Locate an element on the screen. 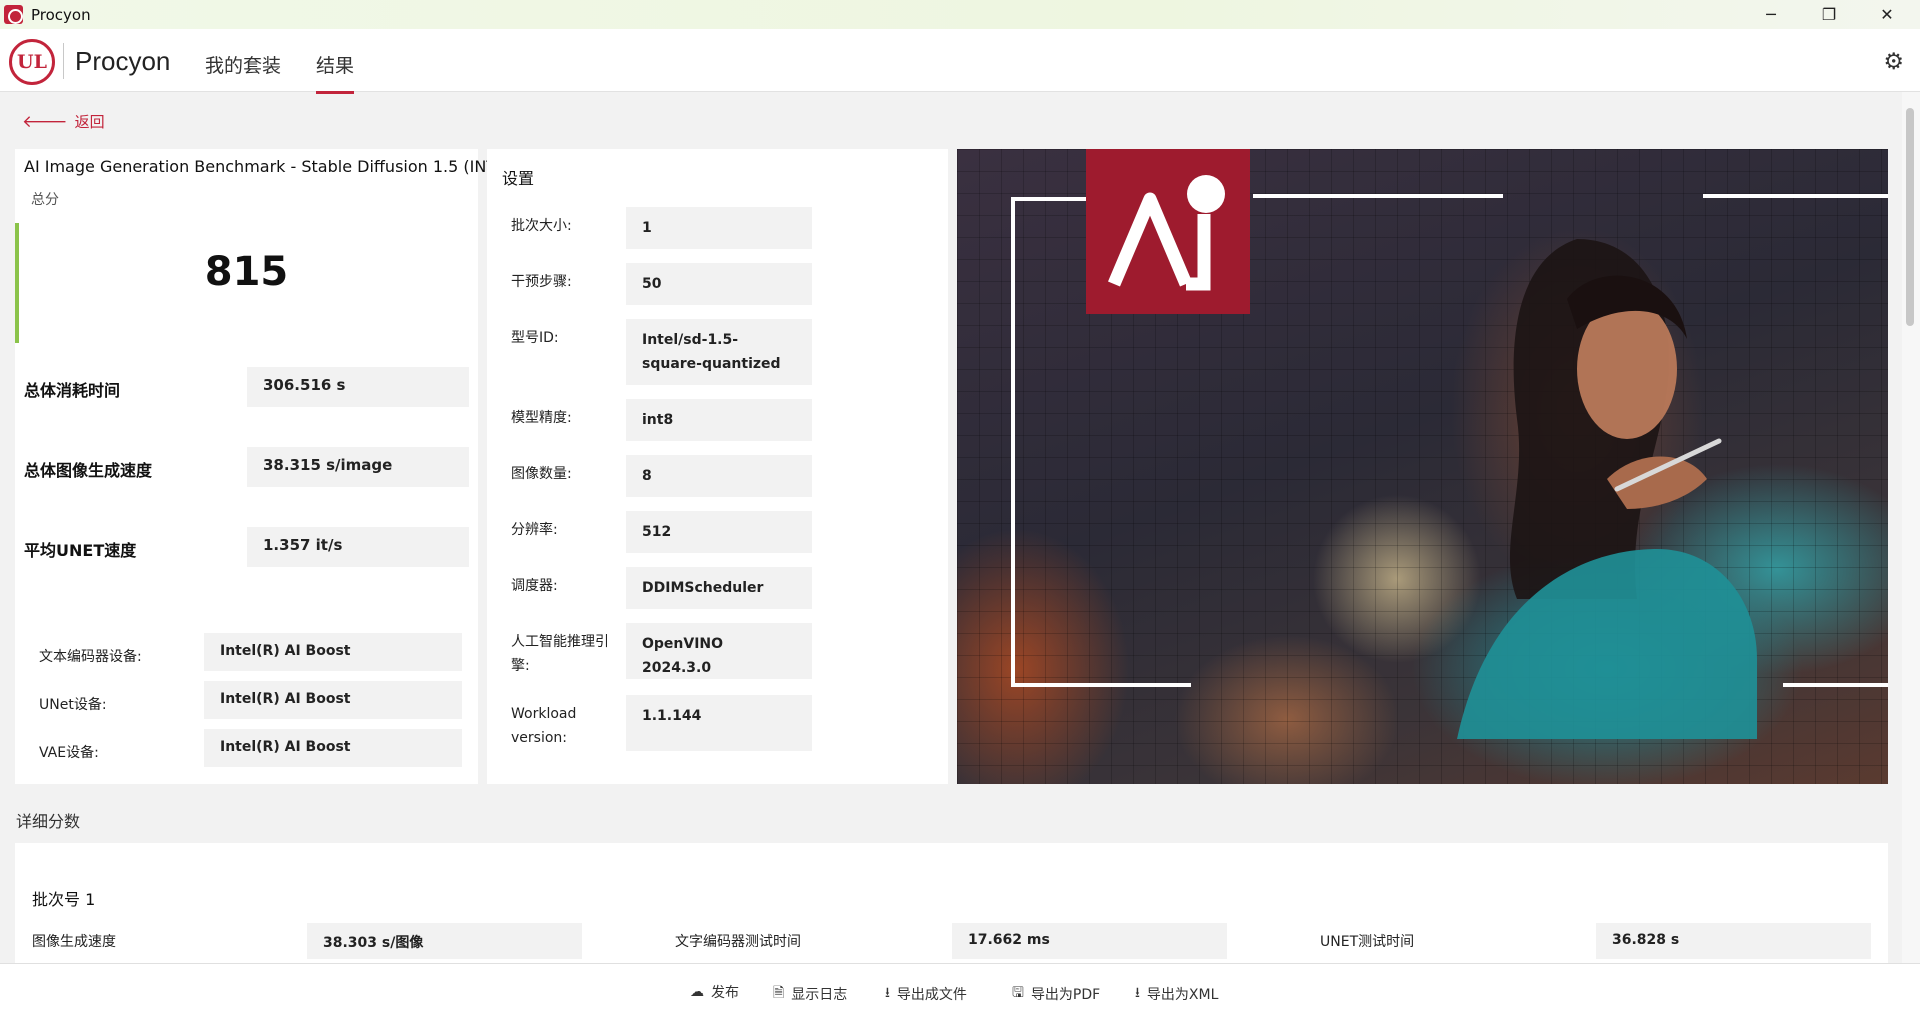 This screenshot has width=1920, height=1020. setting-label-scheduler: 调度器: is located at coordinates (534, 586).